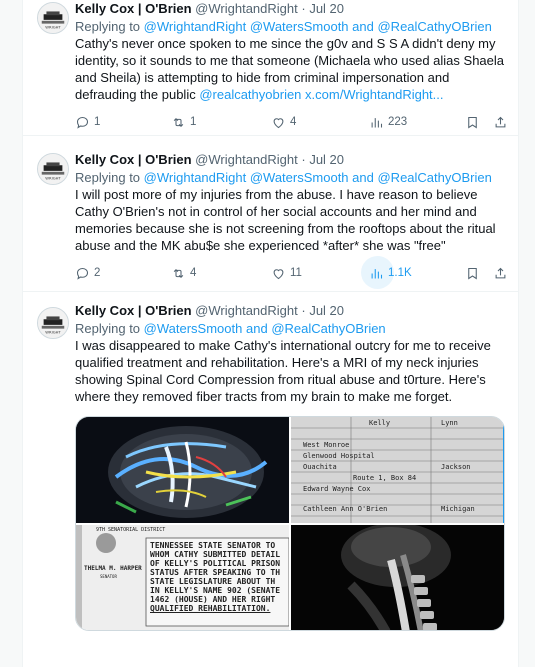 This screenshot has height=667, width=535. Describe the element at coordinates (193, 122) in the screenshot. I see `repost-count: 1` at that location.